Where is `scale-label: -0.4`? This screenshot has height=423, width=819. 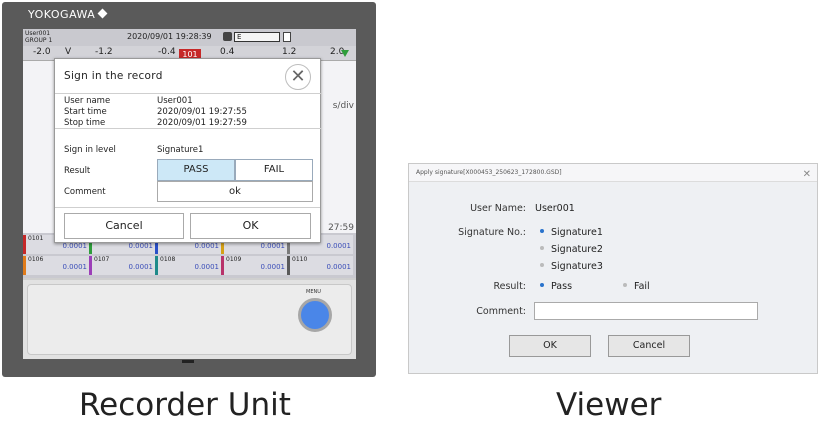 scale-label: -0.4 is located at coordinates (167, 52).